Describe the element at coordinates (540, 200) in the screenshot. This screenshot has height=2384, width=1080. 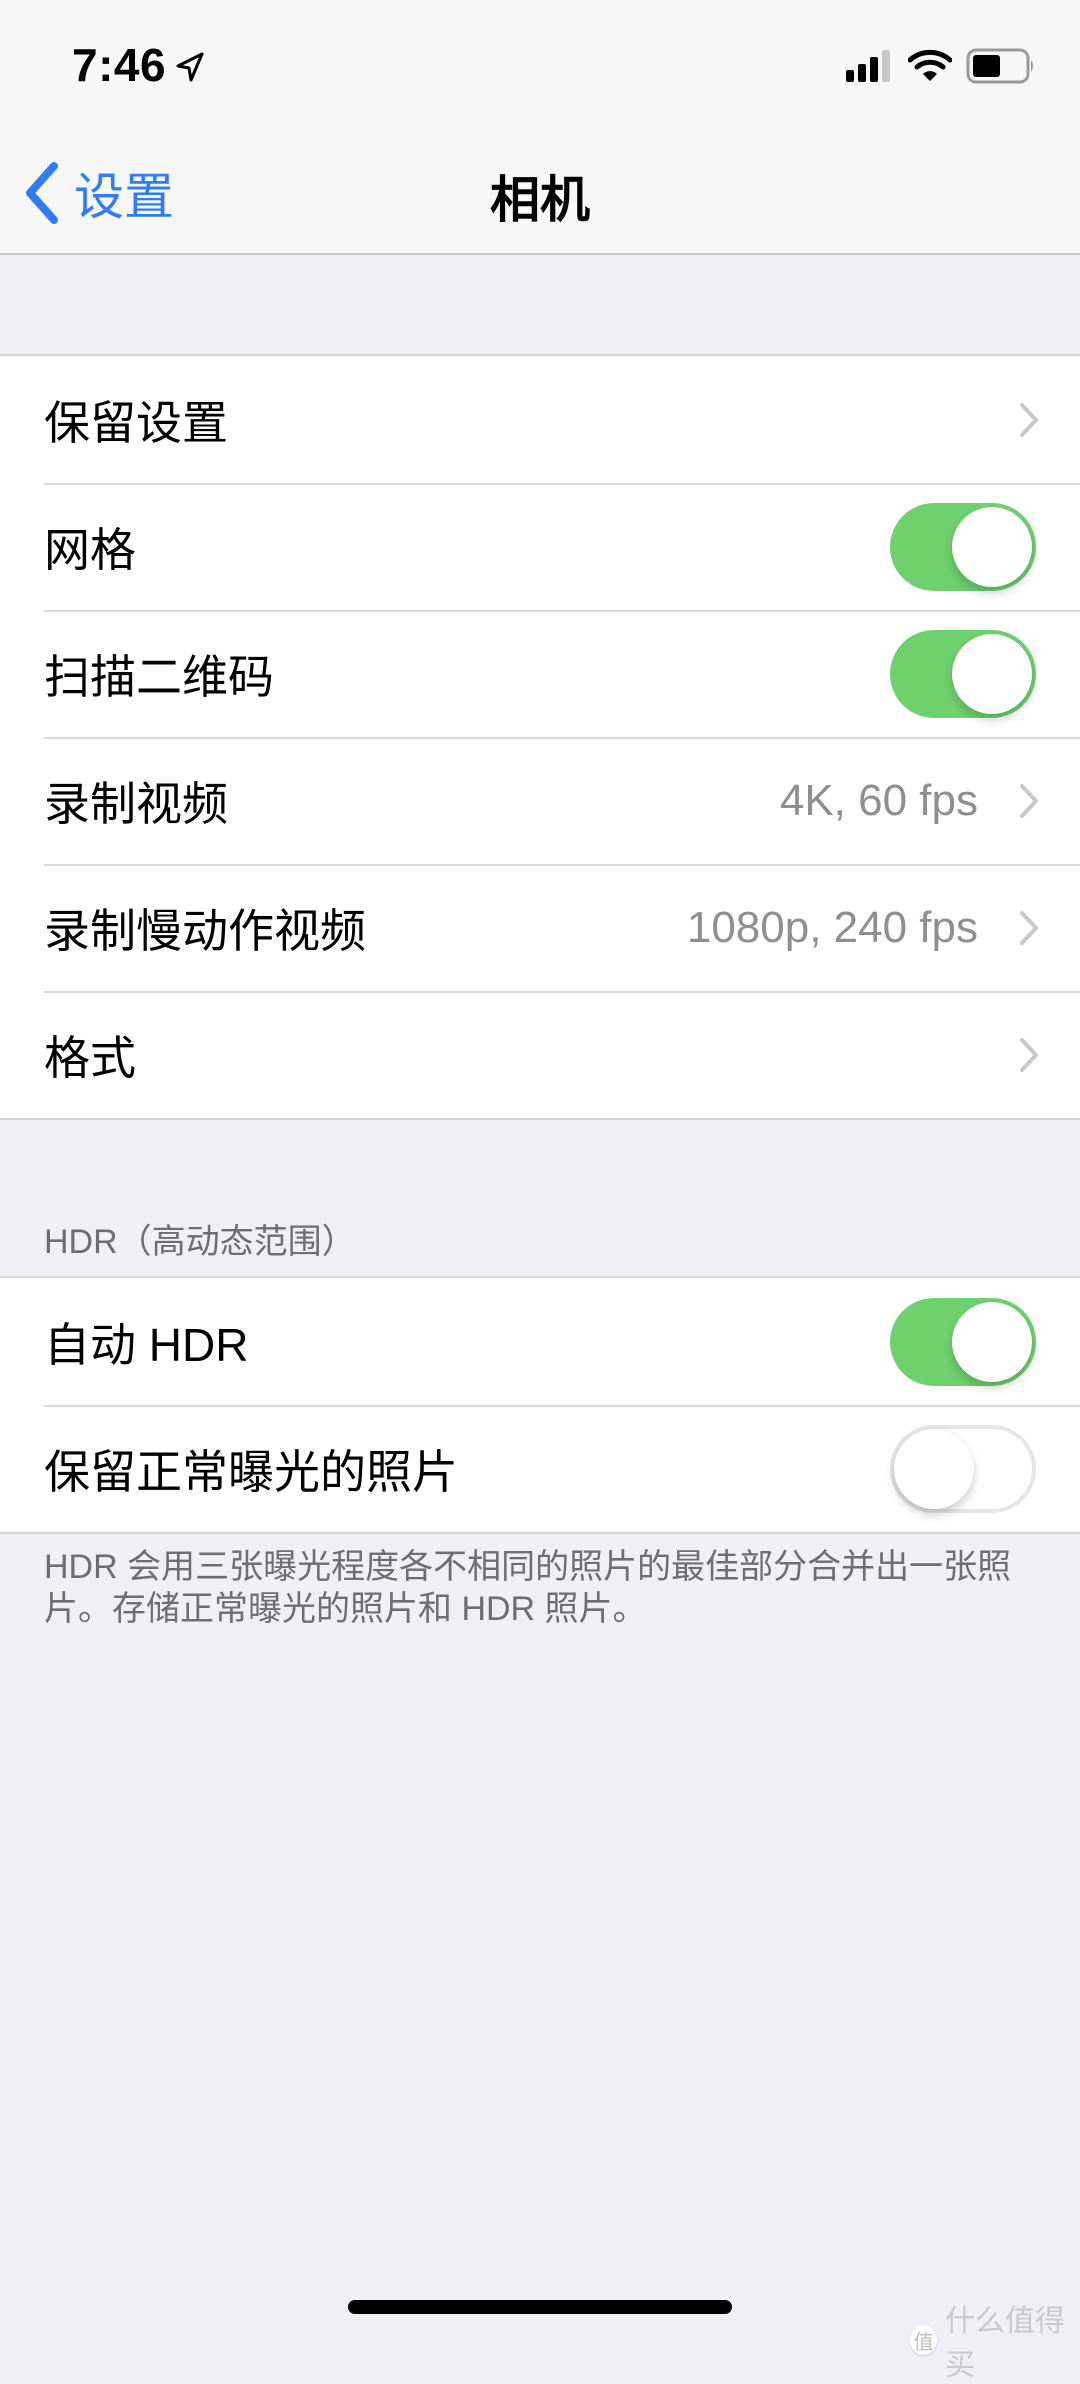
I see `page-title: 相机` at that location.